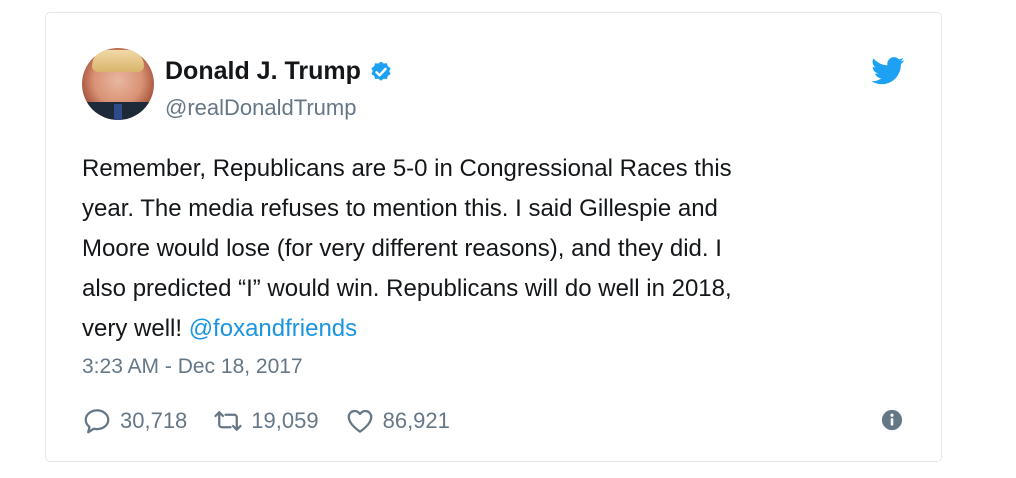 Image resolution: width=1016 pixels, height=478 pixels. Describe the element at coordinates (228, 421) in the screenshot. I see `retweet-icon` at that location.